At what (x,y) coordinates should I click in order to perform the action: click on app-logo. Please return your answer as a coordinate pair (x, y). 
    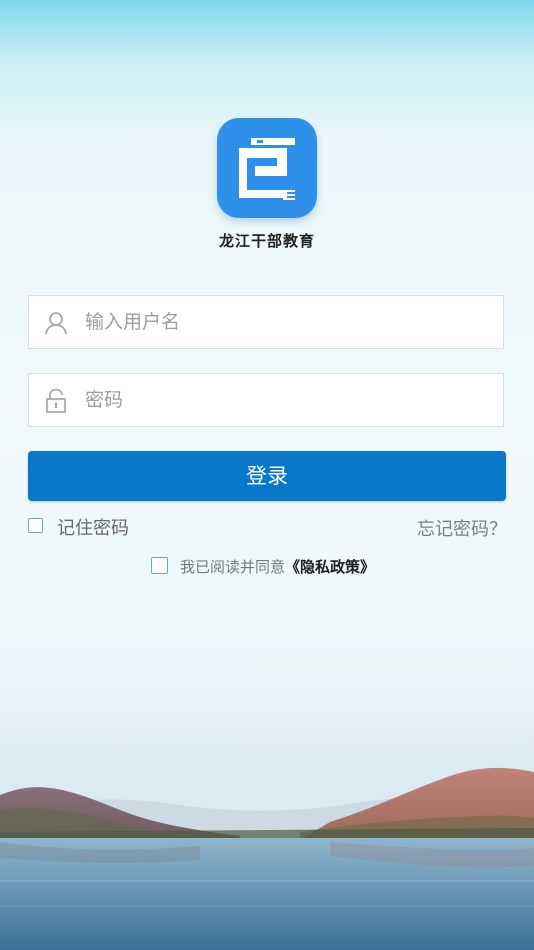
    Looking at the image, I should click on (267, 168).